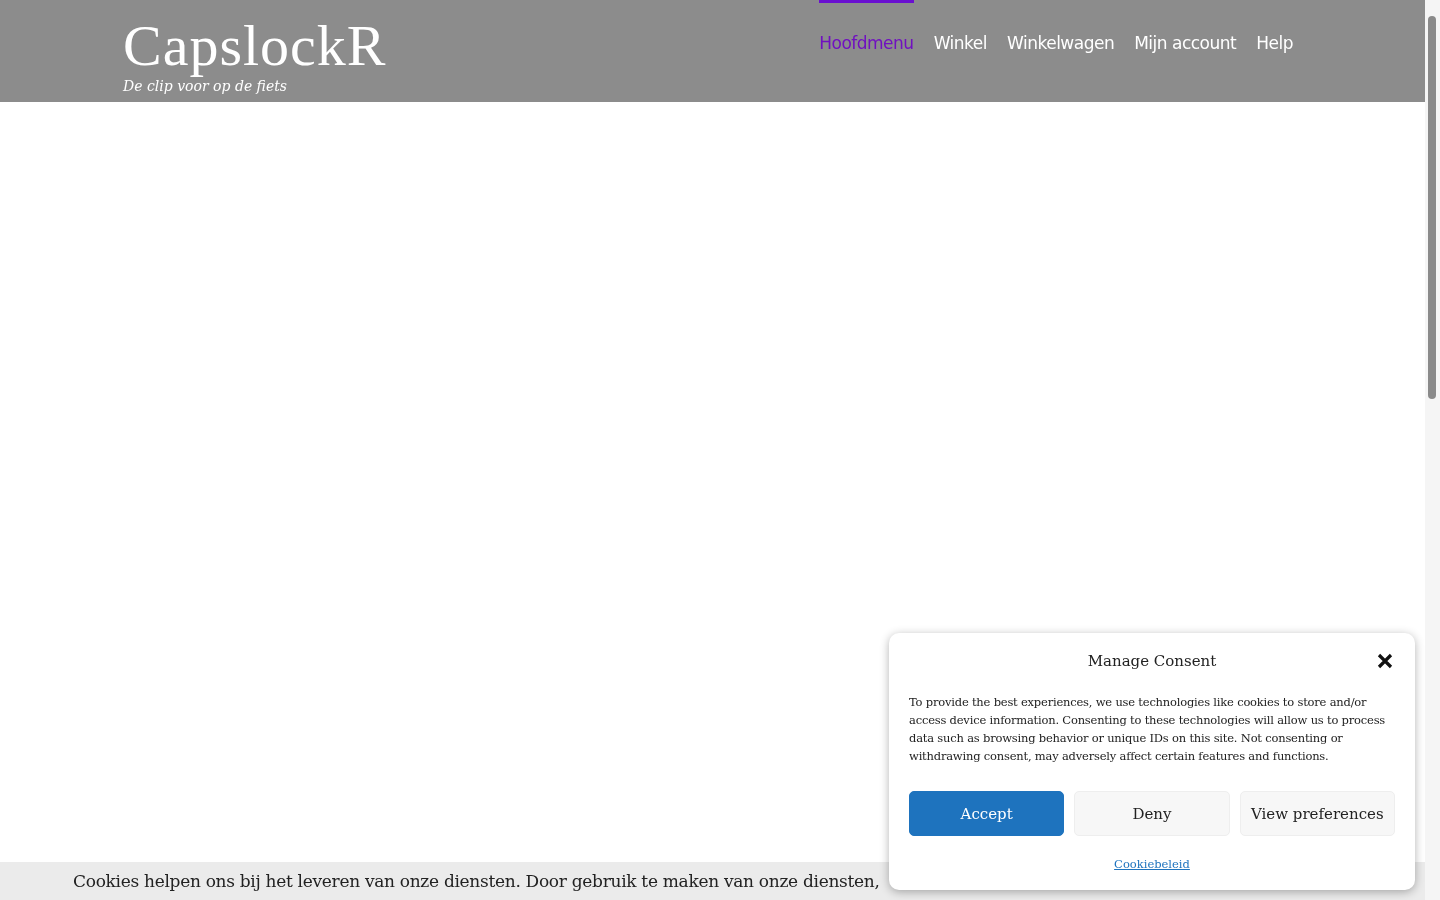 The height and width of the screenshot is (900, 1440). I want to click on cookie-notice-text: Cookies helpen ons bij het leveren van onze diensten. Door gebruik te maken van onze diensten,, so click(476, 881).